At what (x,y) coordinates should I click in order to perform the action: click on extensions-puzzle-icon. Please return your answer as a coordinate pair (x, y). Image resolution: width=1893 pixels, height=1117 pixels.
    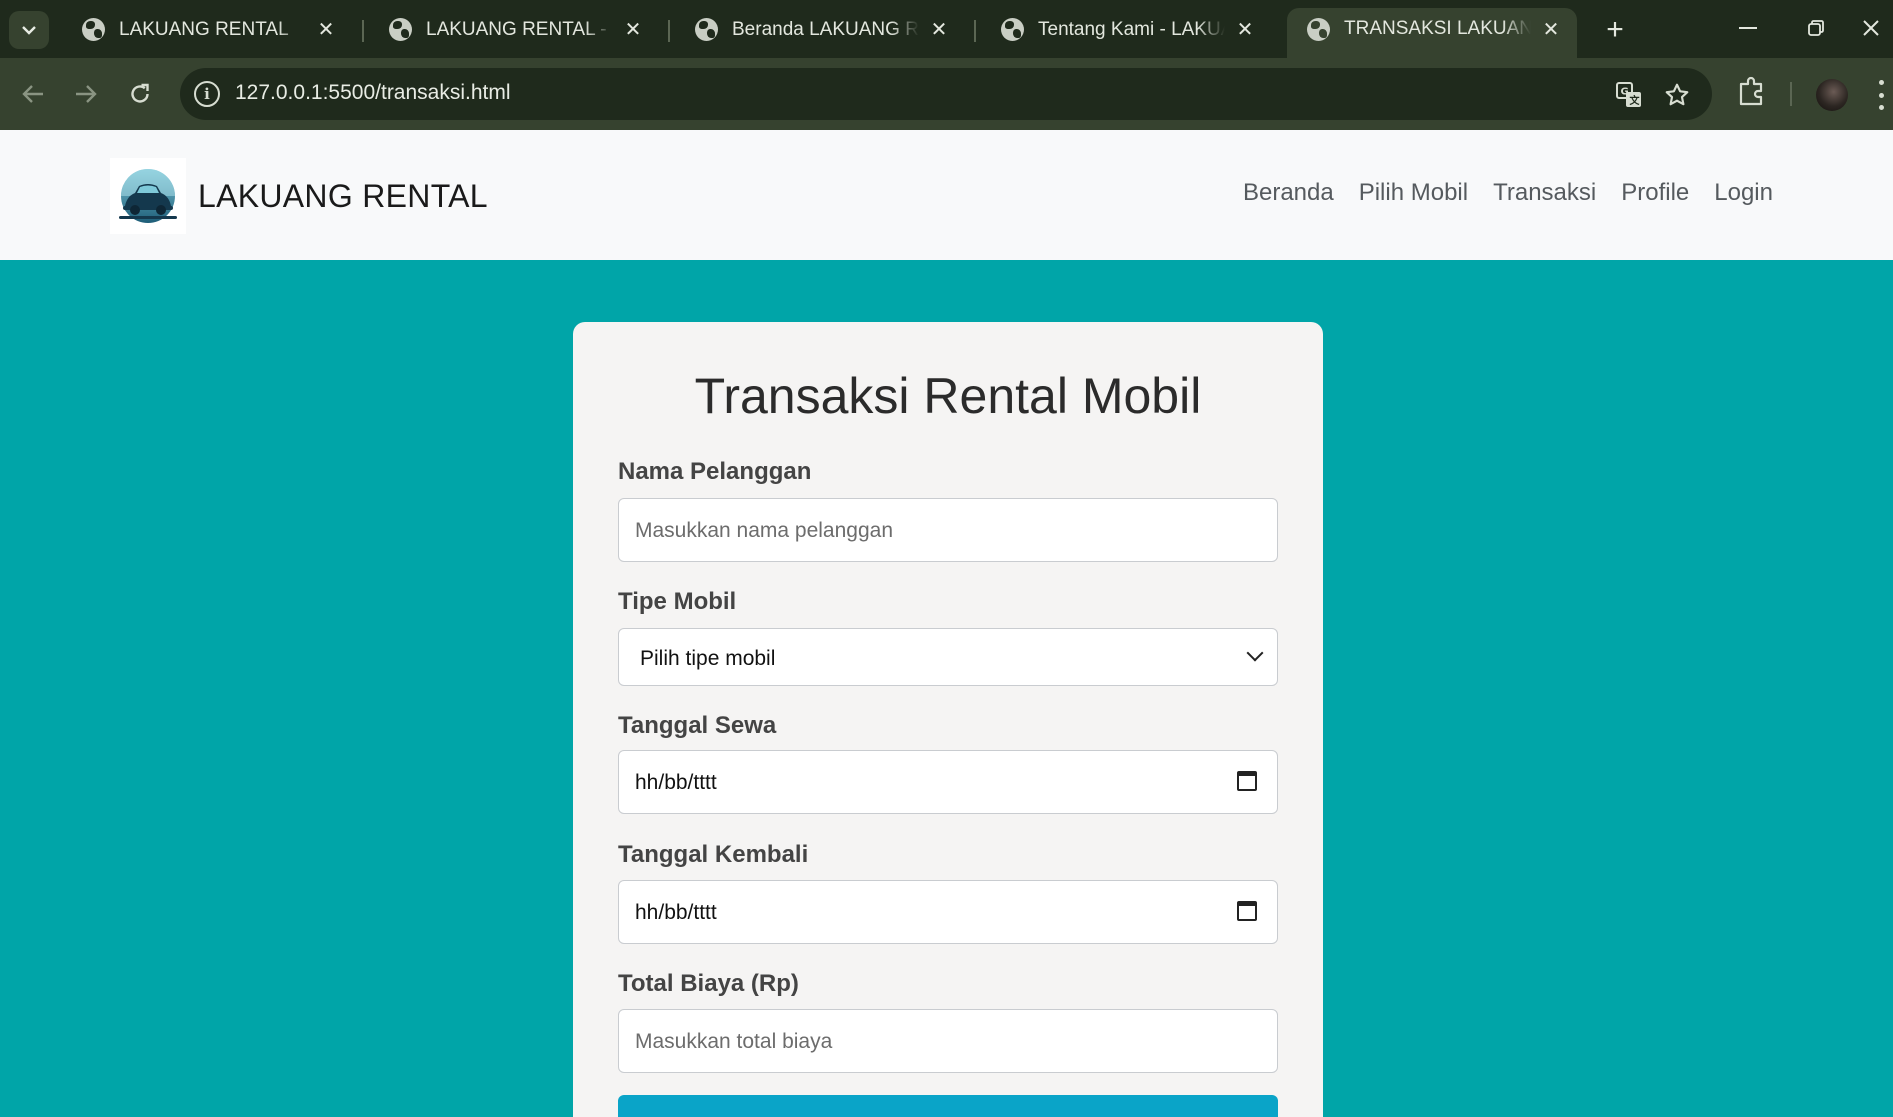
    Looking at the image, I should click on (1753, 92).